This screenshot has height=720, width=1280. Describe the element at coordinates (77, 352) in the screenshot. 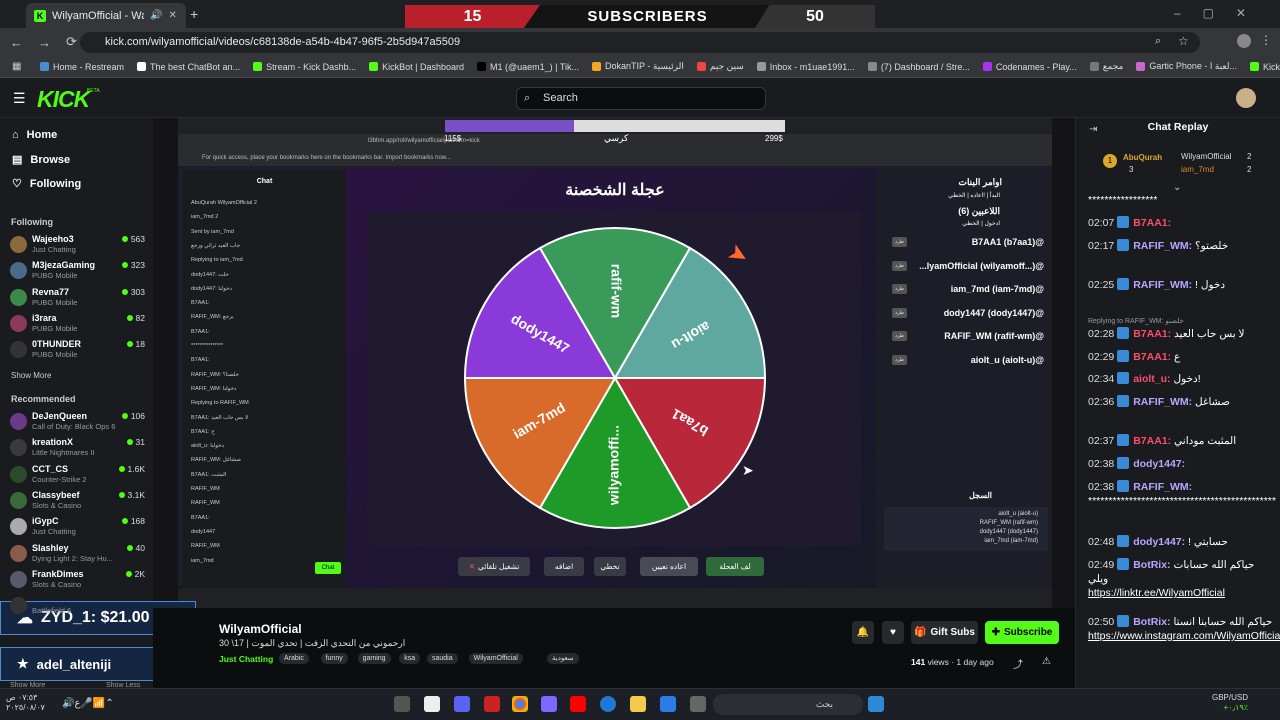

I see `sidebar-channel: 0THUNDER PUBG Mobile 18` at that location.